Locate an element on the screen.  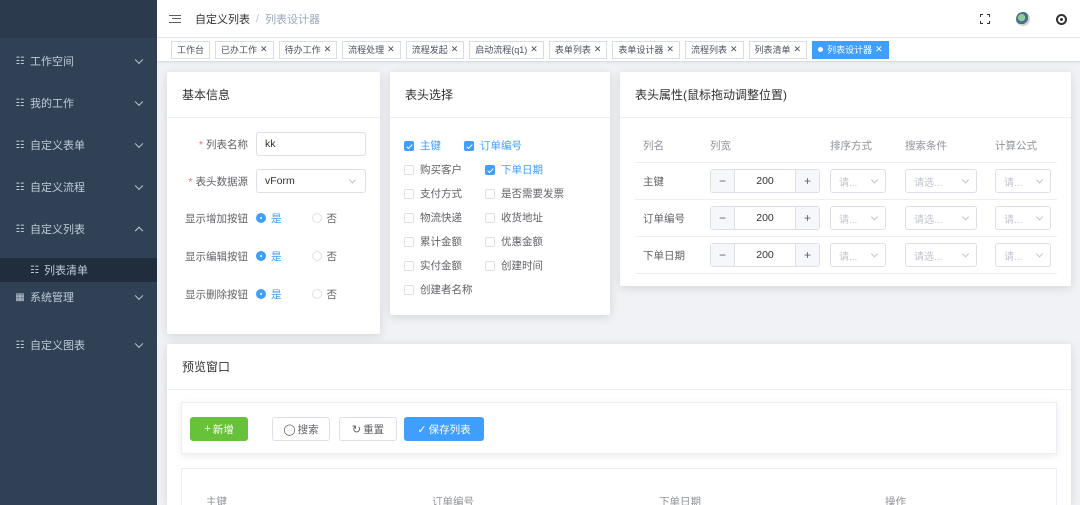
sidebar-item-label: 自定义图表 is located at coordinates (57, 346).